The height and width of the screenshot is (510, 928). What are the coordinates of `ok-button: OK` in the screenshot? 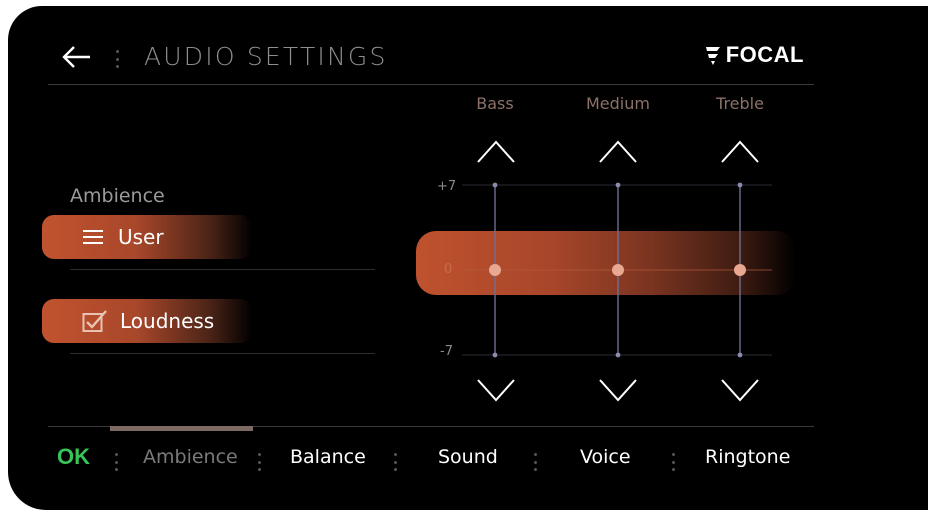 It's located at (73, 457).